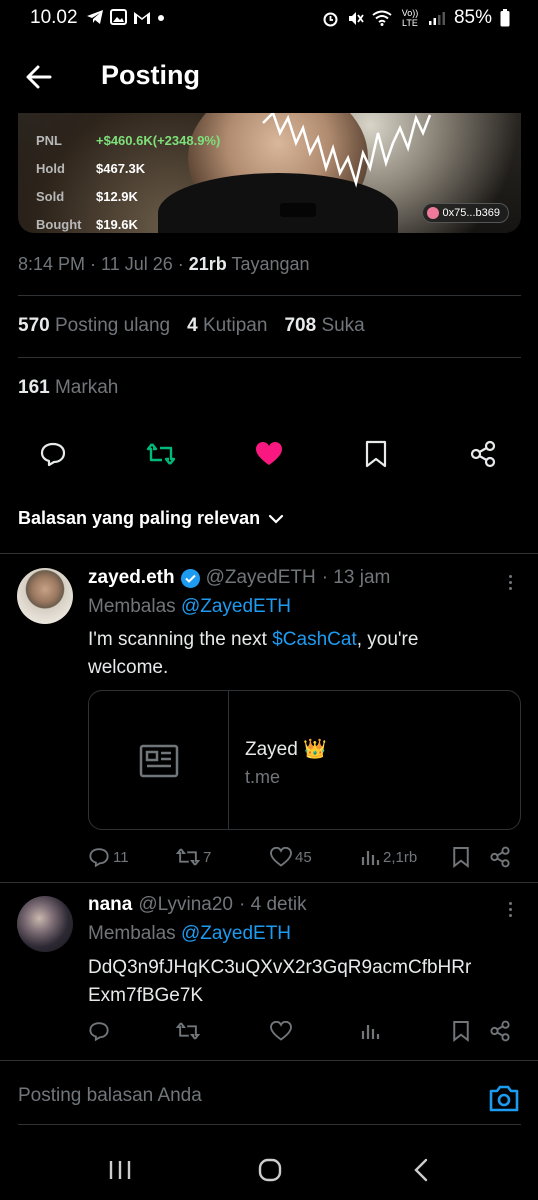 The height and width of the screenshot is (1200, 538). Describe the element at coordinates (150, 75) in the screenshot. I see `page-title: Posting` at that location.